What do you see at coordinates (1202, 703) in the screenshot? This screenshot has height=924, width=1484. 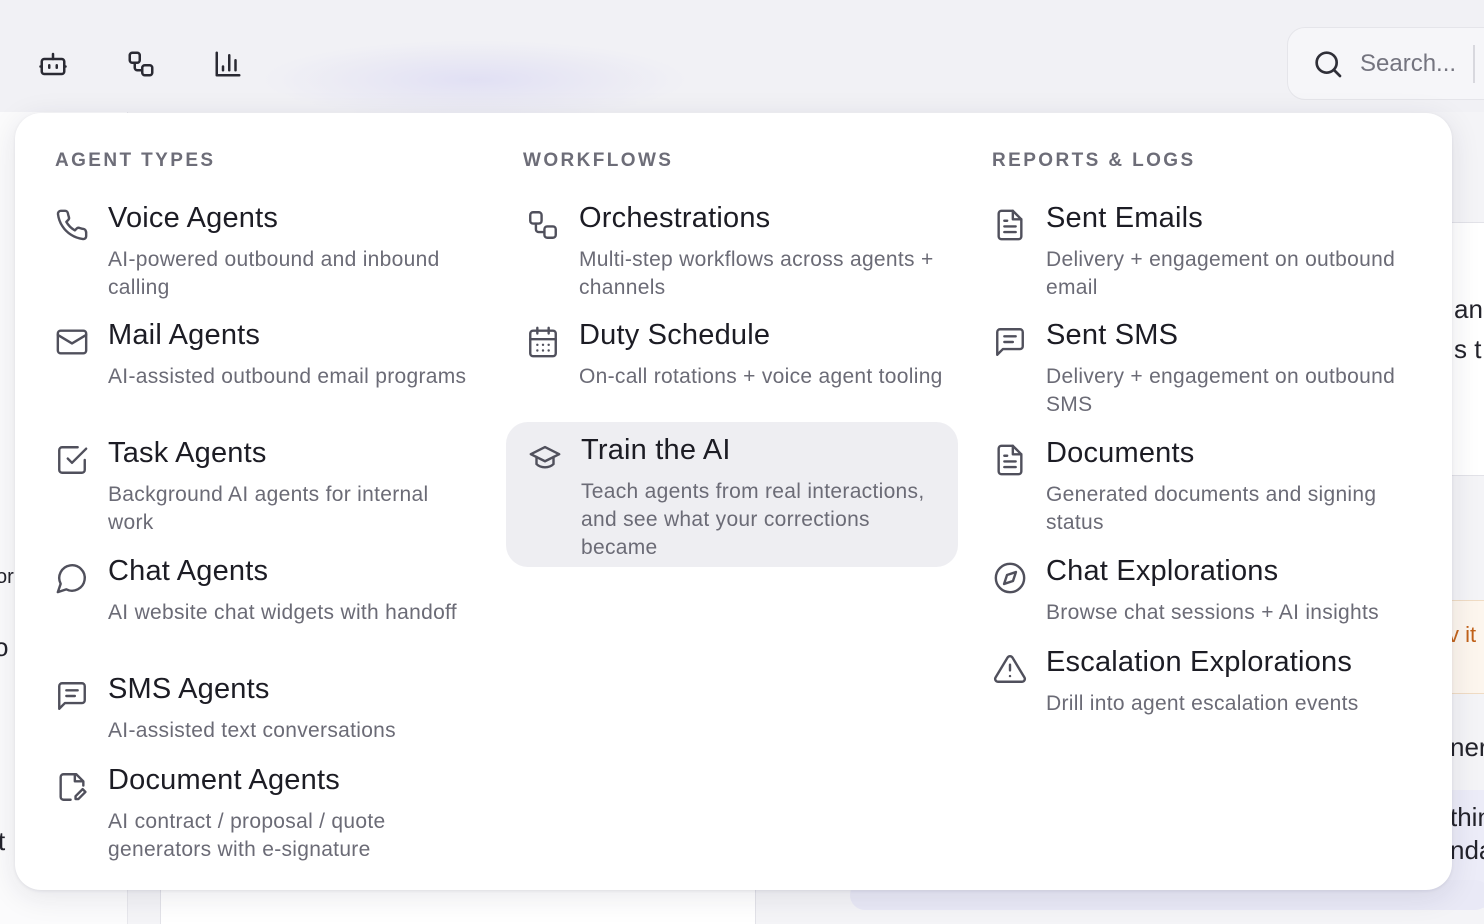 I see `menu-item-description: Drill into agent escalation events` at bounding box center [1202, 703].